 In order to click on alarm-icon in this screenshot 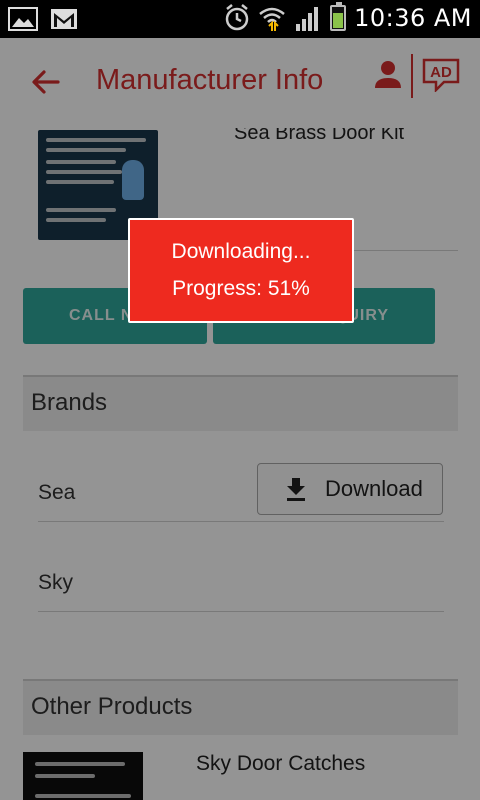, I will do `click(237, 17)`.